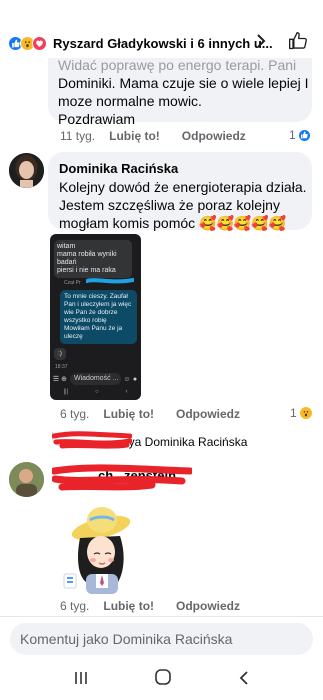  Describe the element at coordinates (77, 136) in the screenshot. I see `comment-time: 11 tyg.` at that location.